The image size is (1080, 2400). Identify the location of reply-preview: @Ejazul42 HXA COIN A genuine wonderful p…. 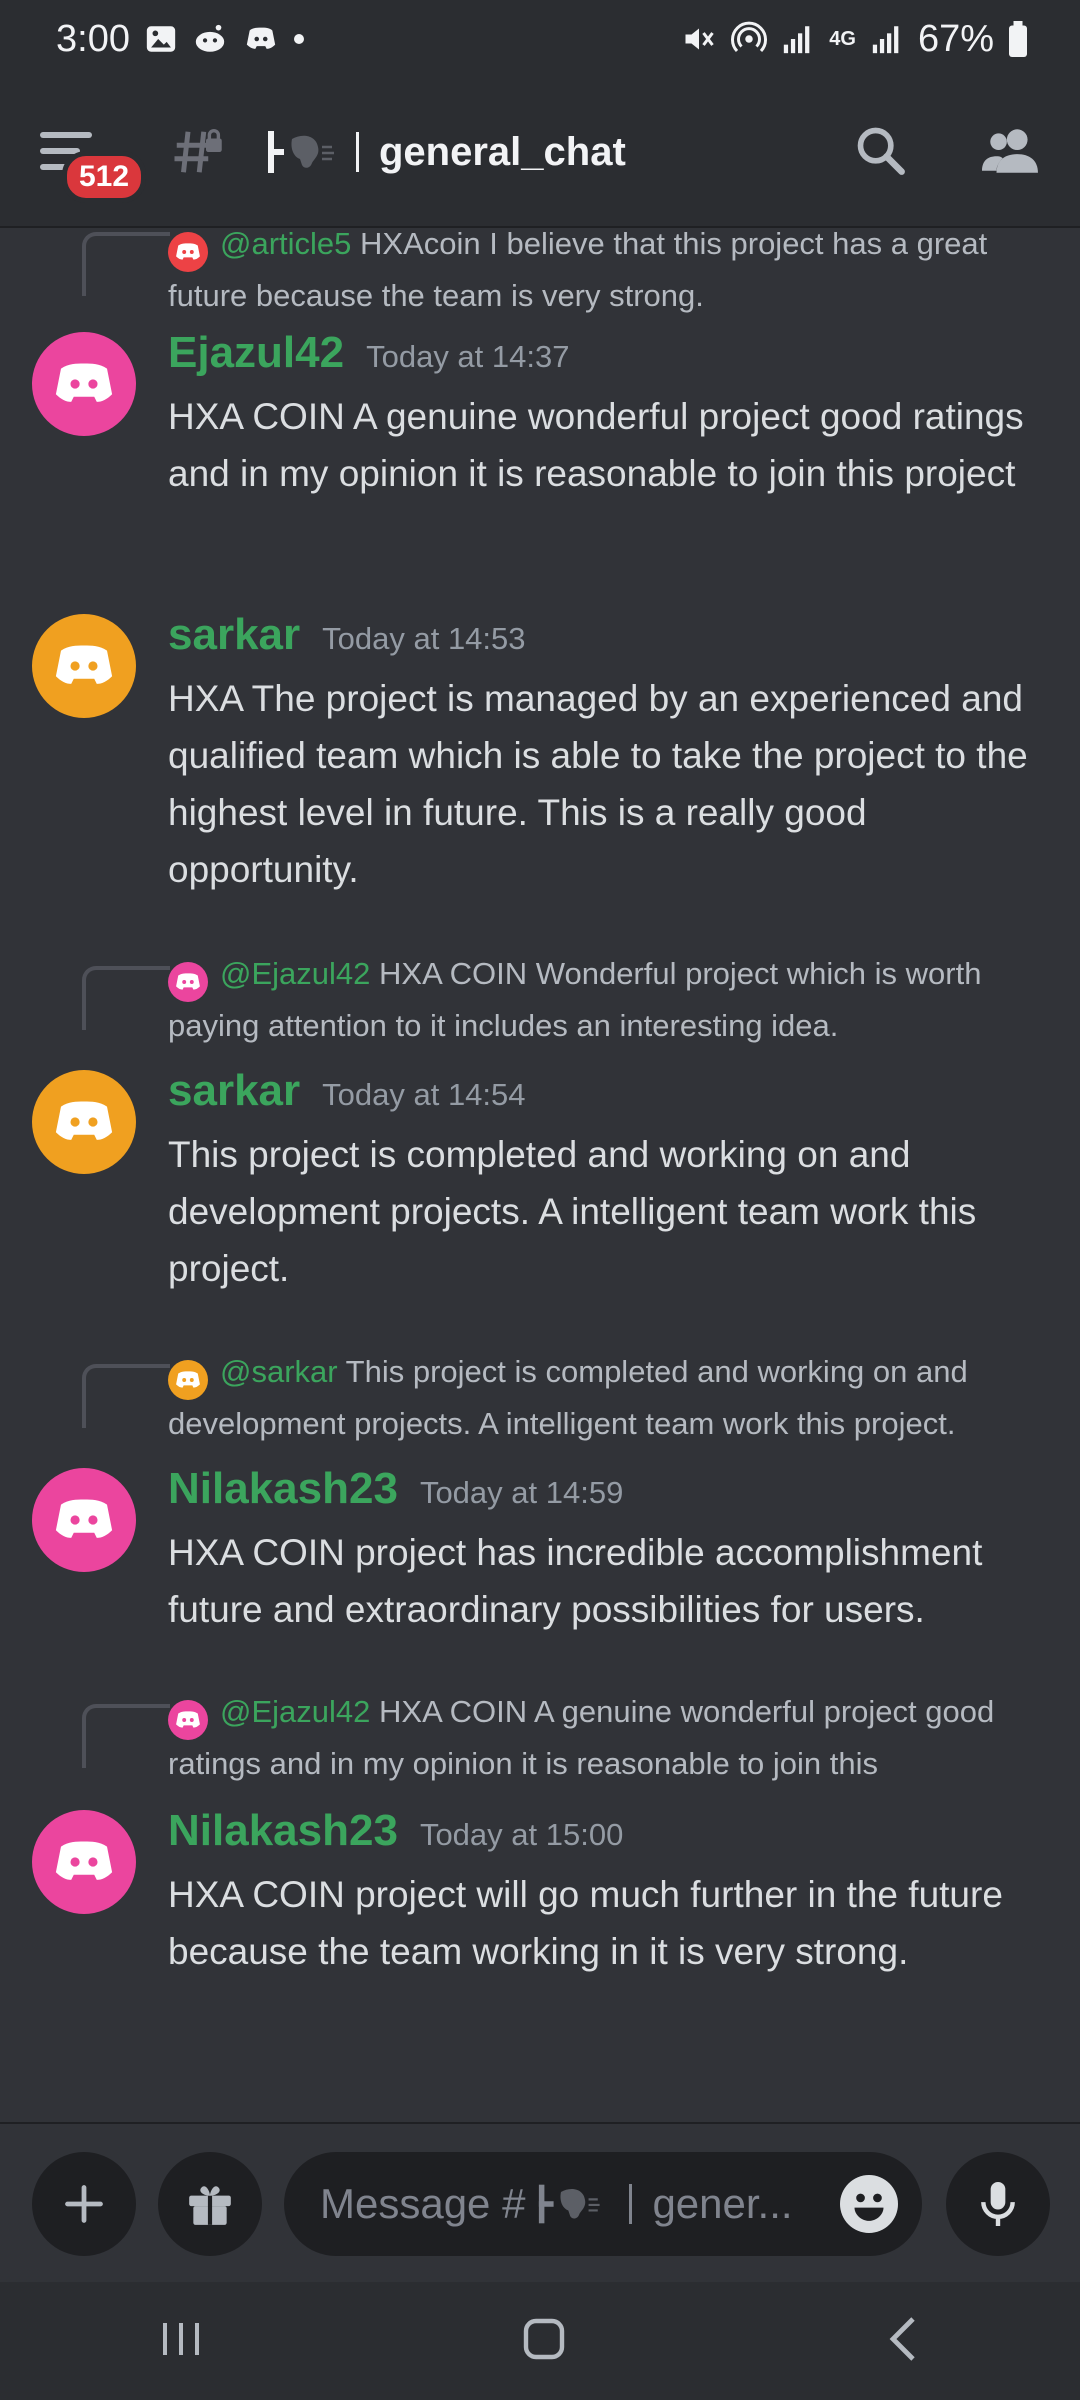
(609, 1738).